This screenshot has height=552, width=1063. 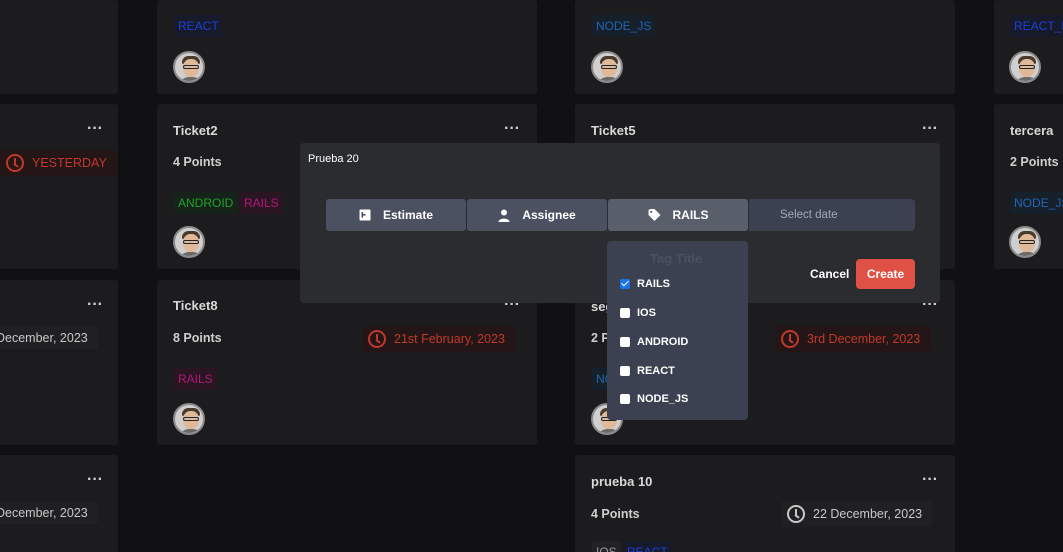 What do you see at coordinates (195, 130) in the screenshot?
I see `card-title: Ticket2` at bounding box center [195, 130].